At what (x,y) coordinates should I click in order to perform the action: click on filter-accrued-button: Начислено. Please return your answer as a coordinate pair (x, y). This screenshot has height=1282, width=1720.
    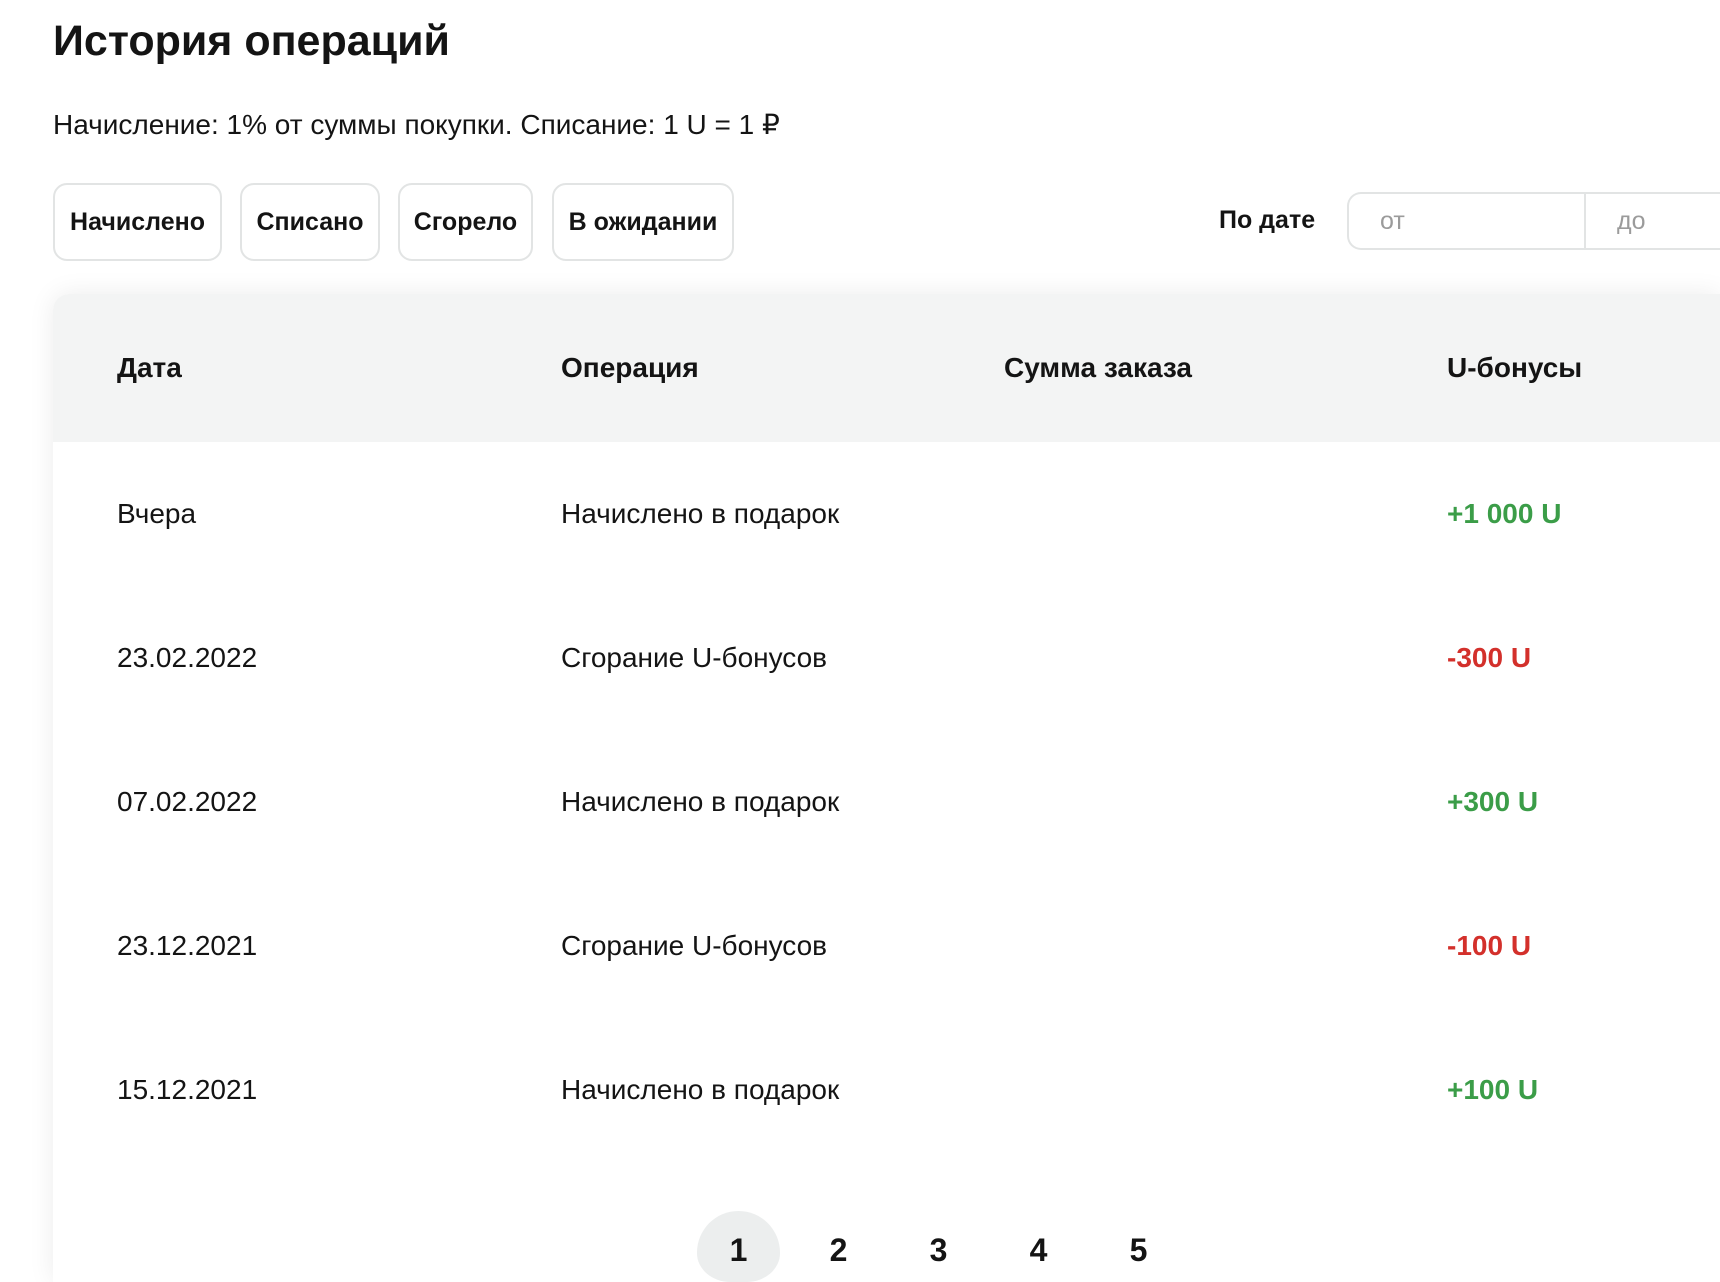
    Looking at the image, I should click on (137, 222).